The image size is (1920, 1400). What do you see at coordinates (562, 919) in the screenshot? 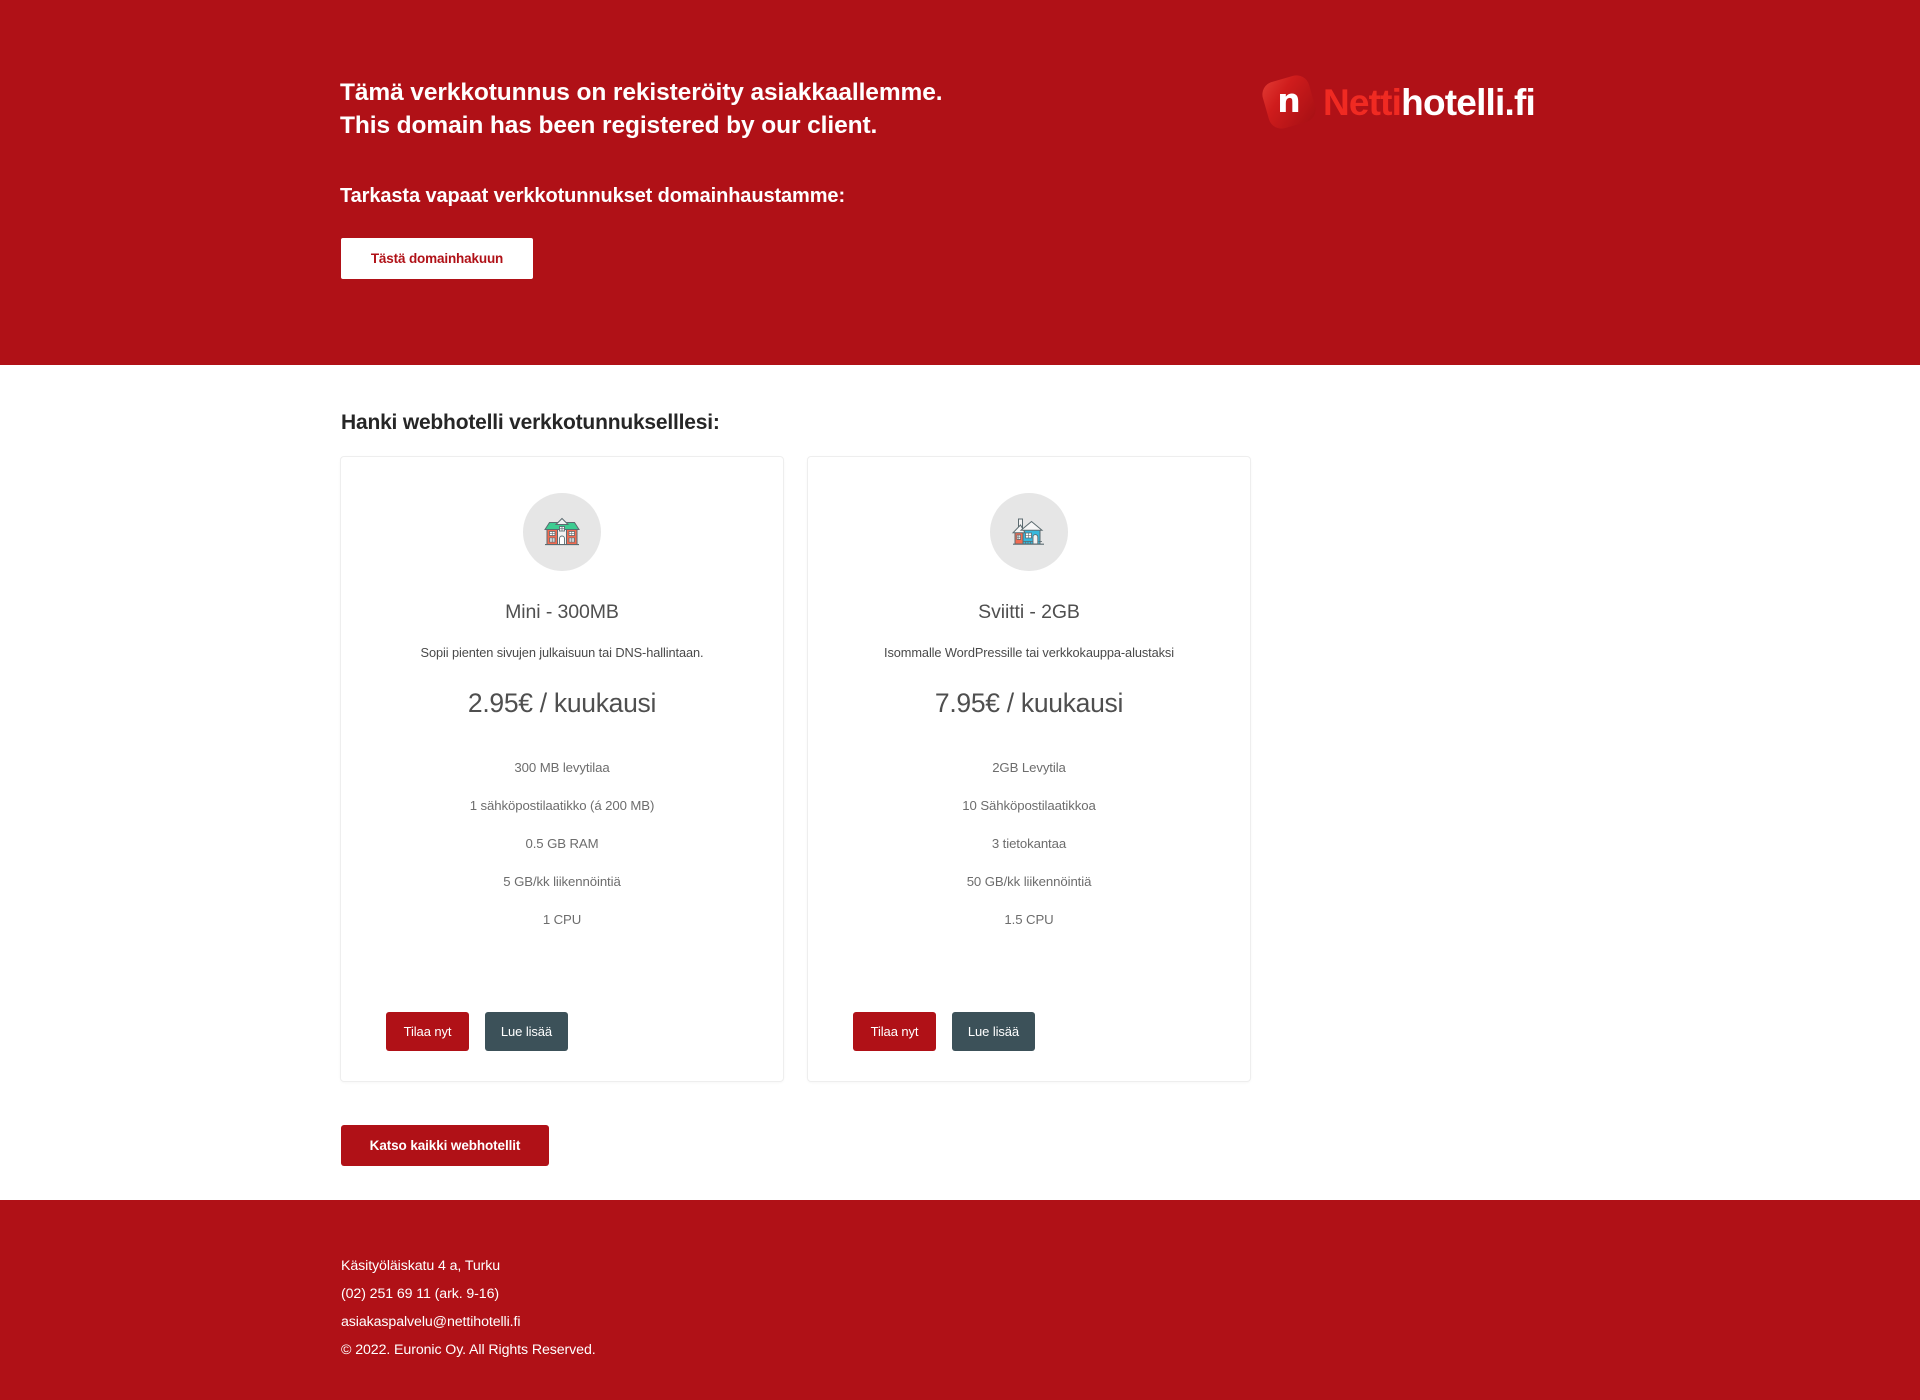
I see `plan-feature: 1 CPU` at bounding box center [562, 919].